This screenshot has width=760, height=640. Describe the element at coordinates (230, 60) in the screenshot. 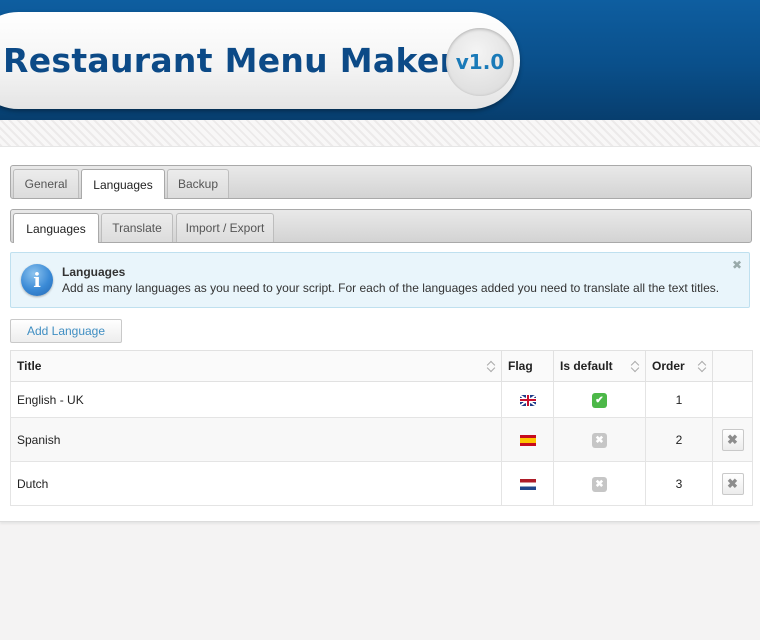

I see `app-title: Restaurant Menu Maker` at that location.